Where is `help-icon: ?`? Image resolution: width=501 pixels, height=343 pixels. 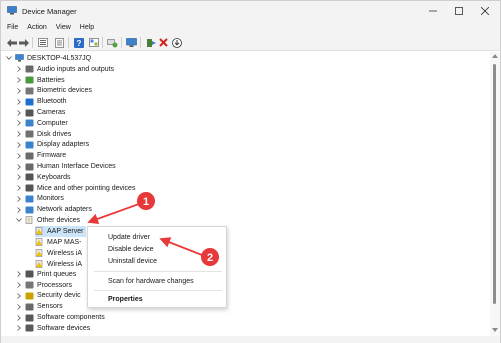 help-icon: ? is located at coordinates (78, 42).